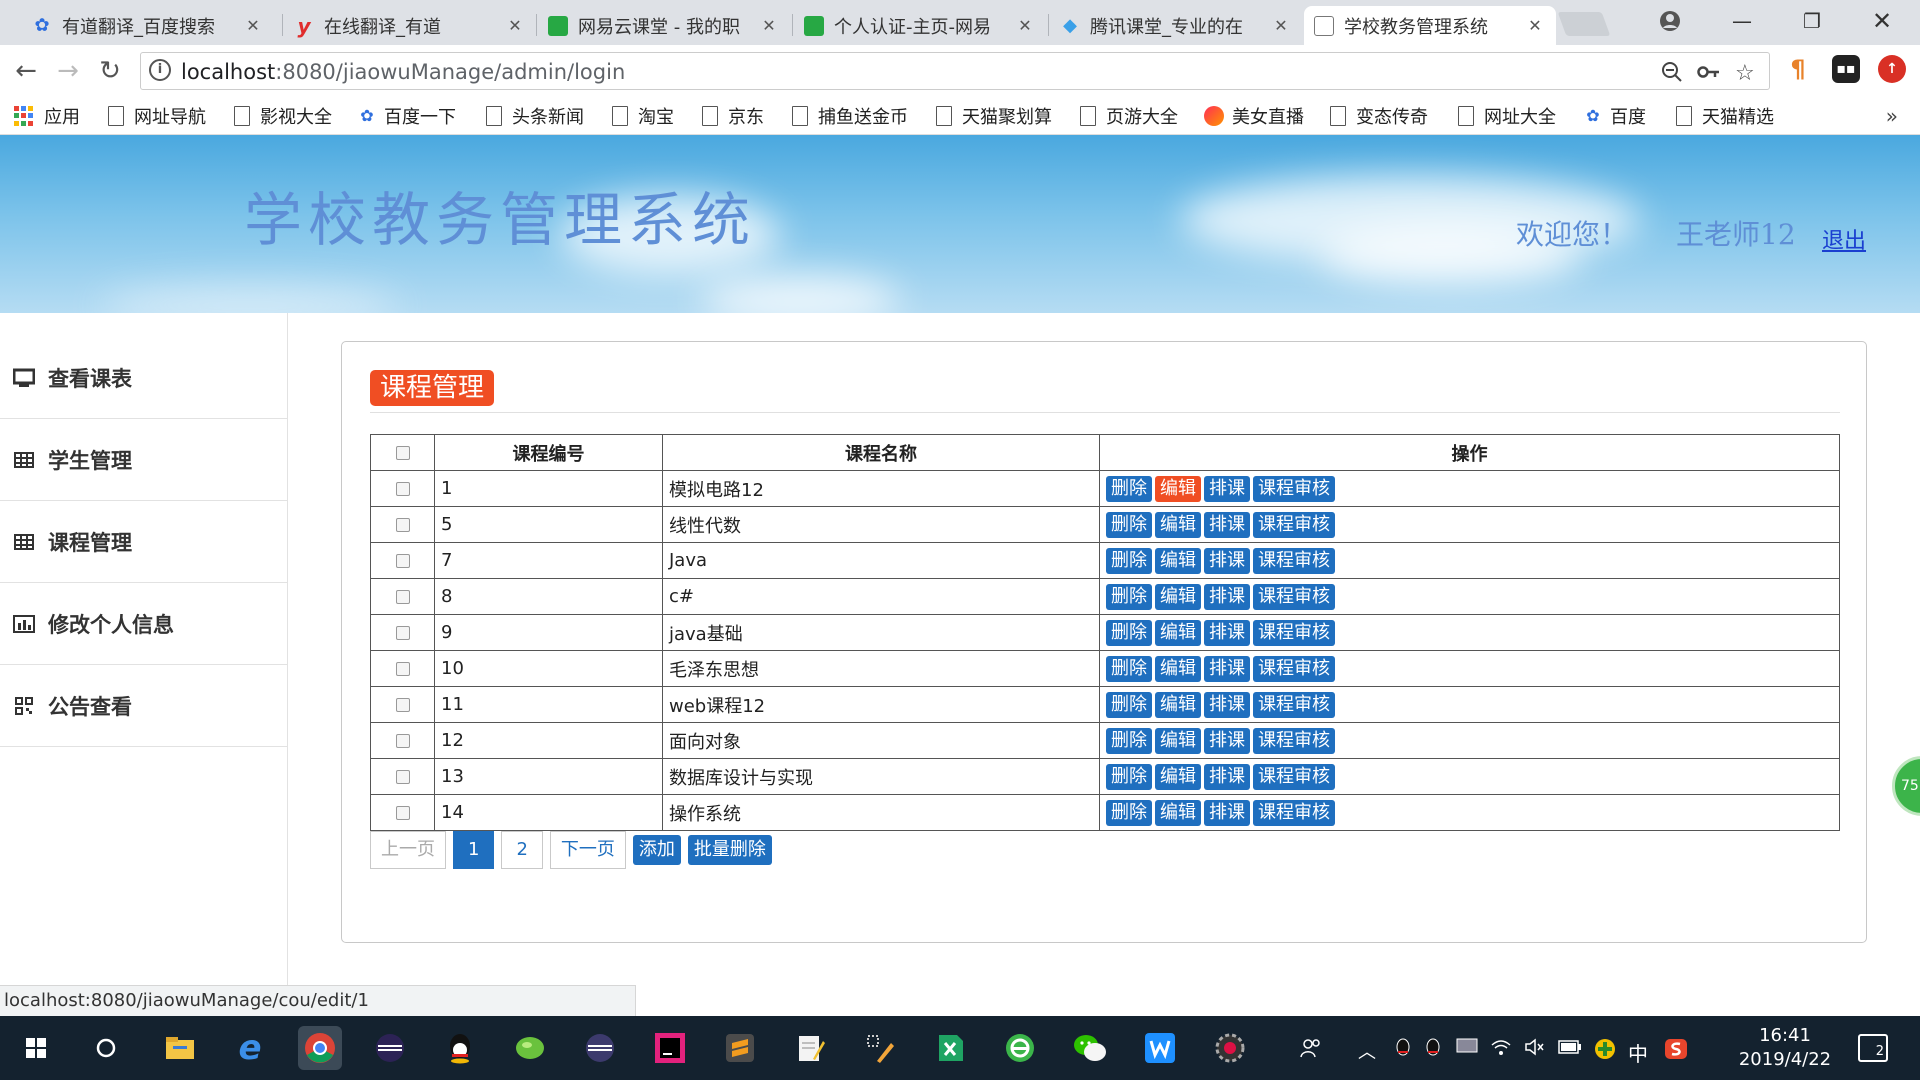 The image size is (1920, 1080). What do you see at coordinates (250, 1048) in the screenshot?
I see `edge-browser-icon: e` at bounding box center [250, 1048].